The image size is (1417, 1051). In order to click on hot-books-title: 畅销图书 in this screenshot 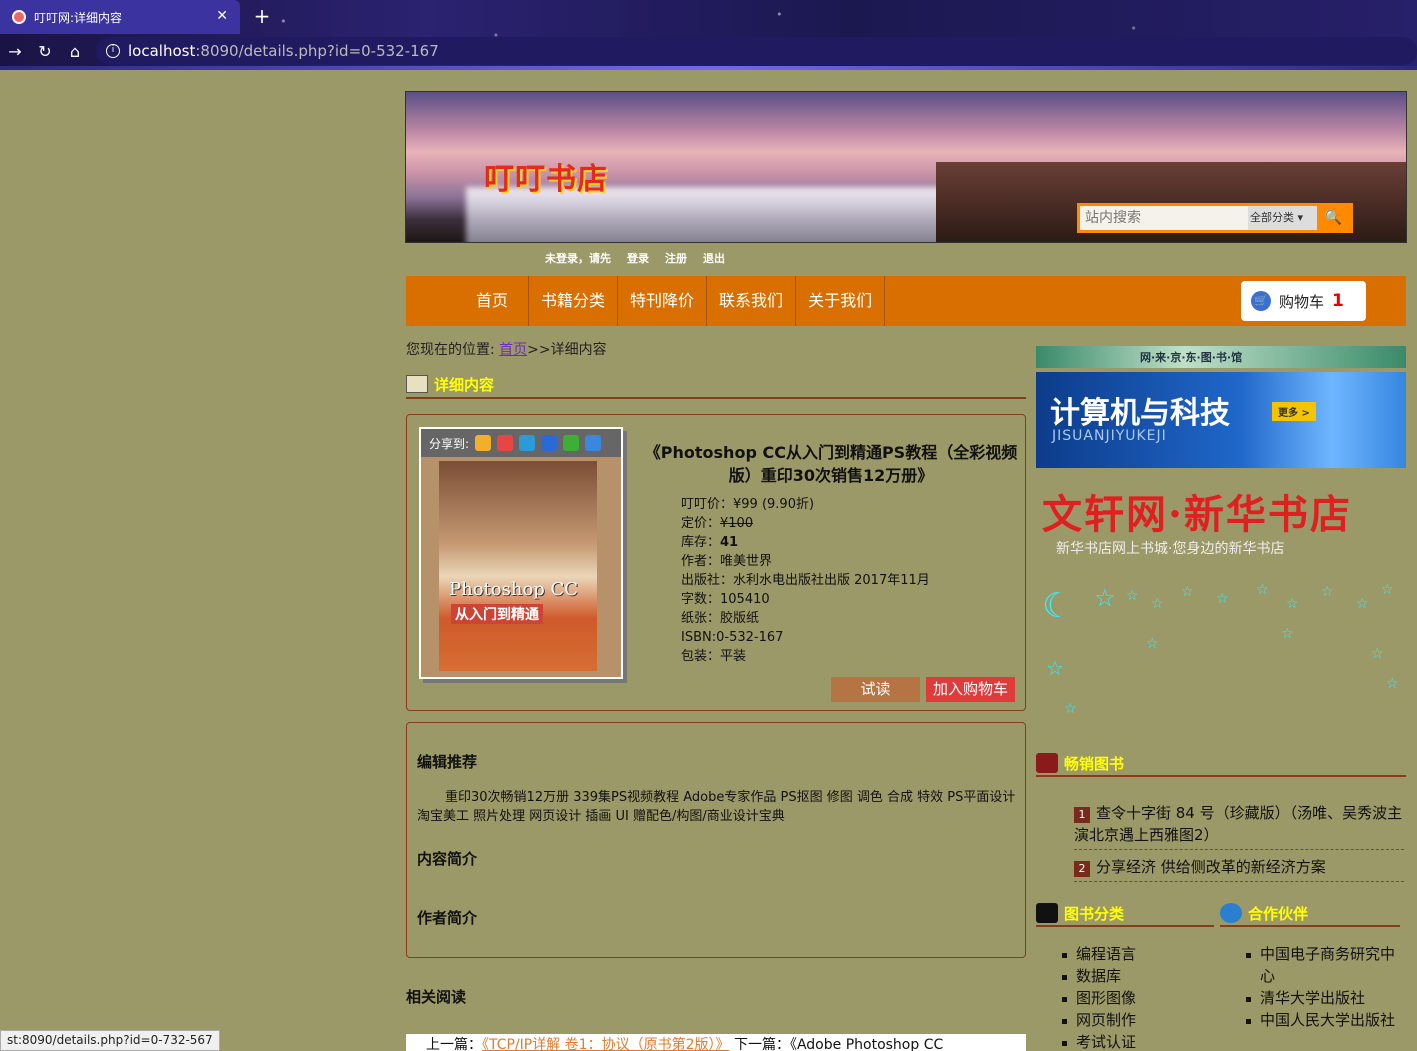, I will do `click(1221, 764)`.